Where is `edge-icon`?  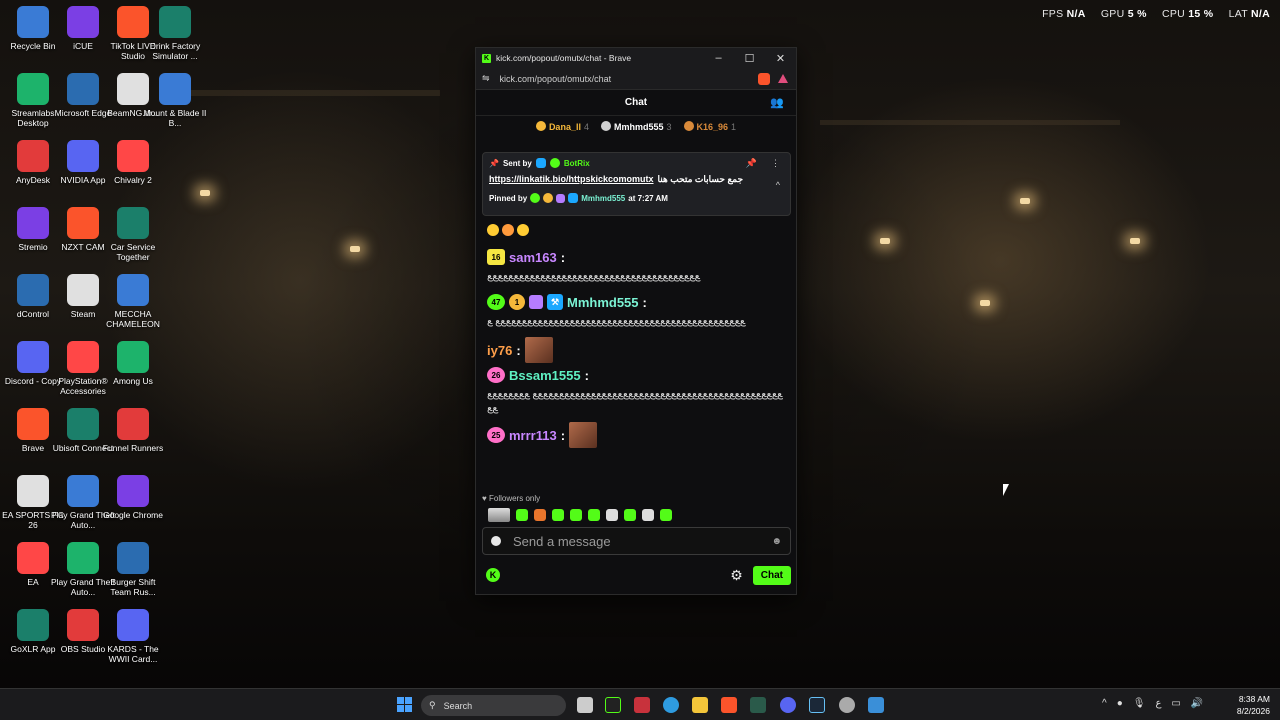
edge-icon is located at coordinates (671, 705).